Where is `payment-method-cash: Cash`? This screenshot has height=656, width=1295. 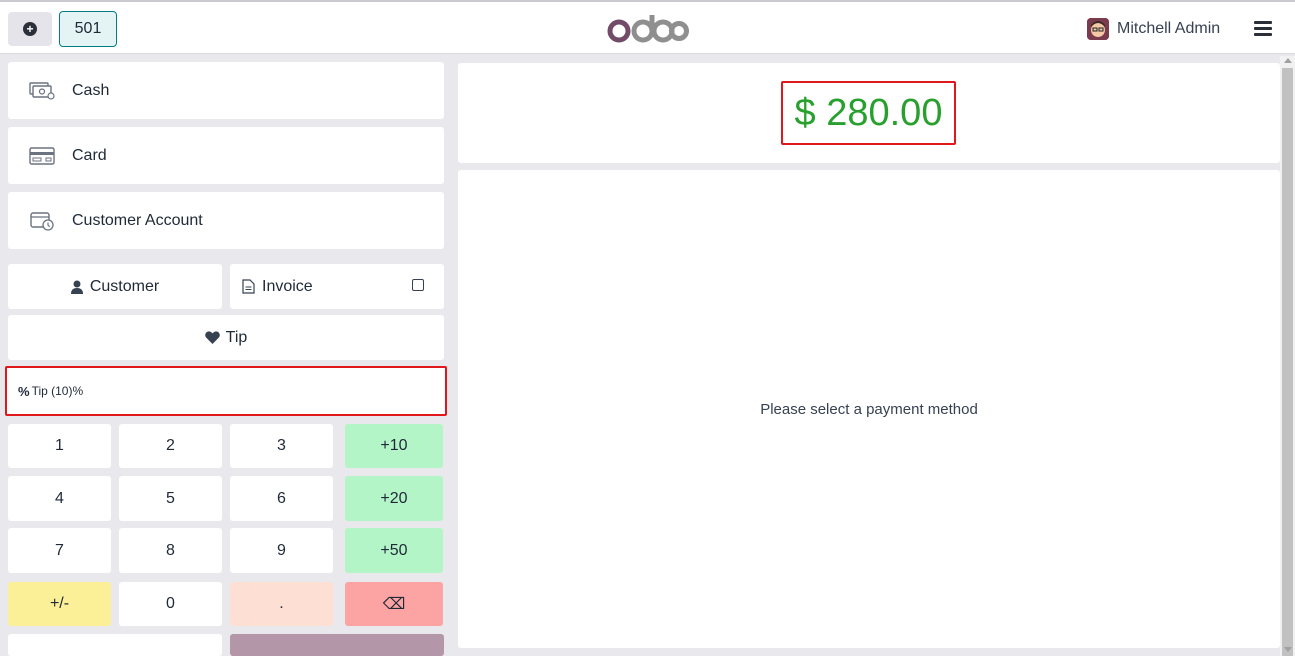 payment-method-cash: Cash is located at coordinates (226, 90).